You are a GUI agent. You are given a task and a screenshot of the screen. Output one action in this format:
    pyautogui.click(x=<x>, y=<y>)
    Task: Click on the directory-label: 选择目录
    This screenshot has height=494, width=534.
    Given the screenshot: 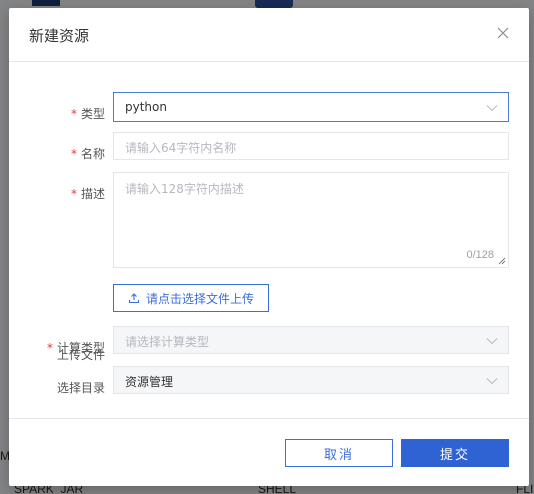 What is the action you would take?
    pyautogui.click(x=80, y=388)
    